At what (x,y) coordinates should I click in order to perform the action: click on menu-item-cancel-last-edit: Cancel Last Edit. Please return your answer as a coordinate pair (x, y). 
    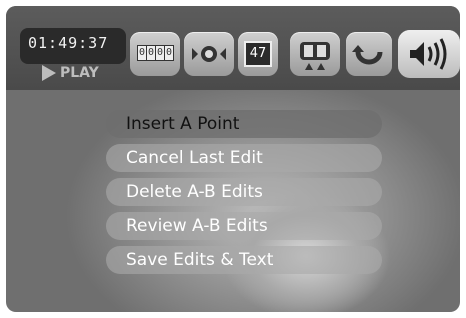
    Looking at the image, I should click on (244, 158).